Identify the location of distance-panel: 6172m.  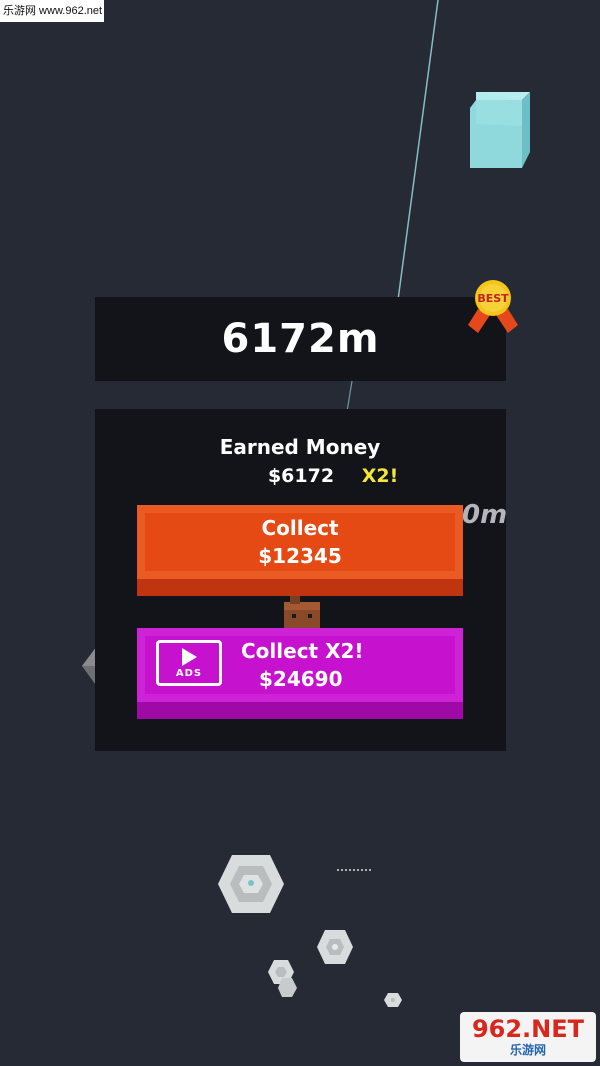
(300, 339).